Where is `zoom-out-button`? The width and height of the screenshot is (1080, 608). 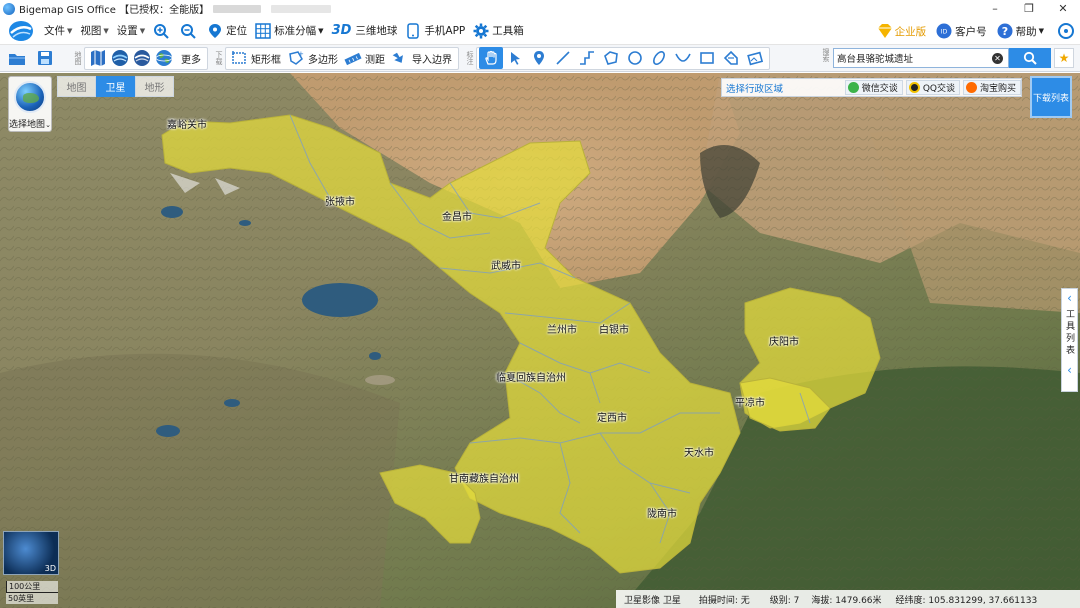
zoom-out-button is located at coordinates (189, 31).